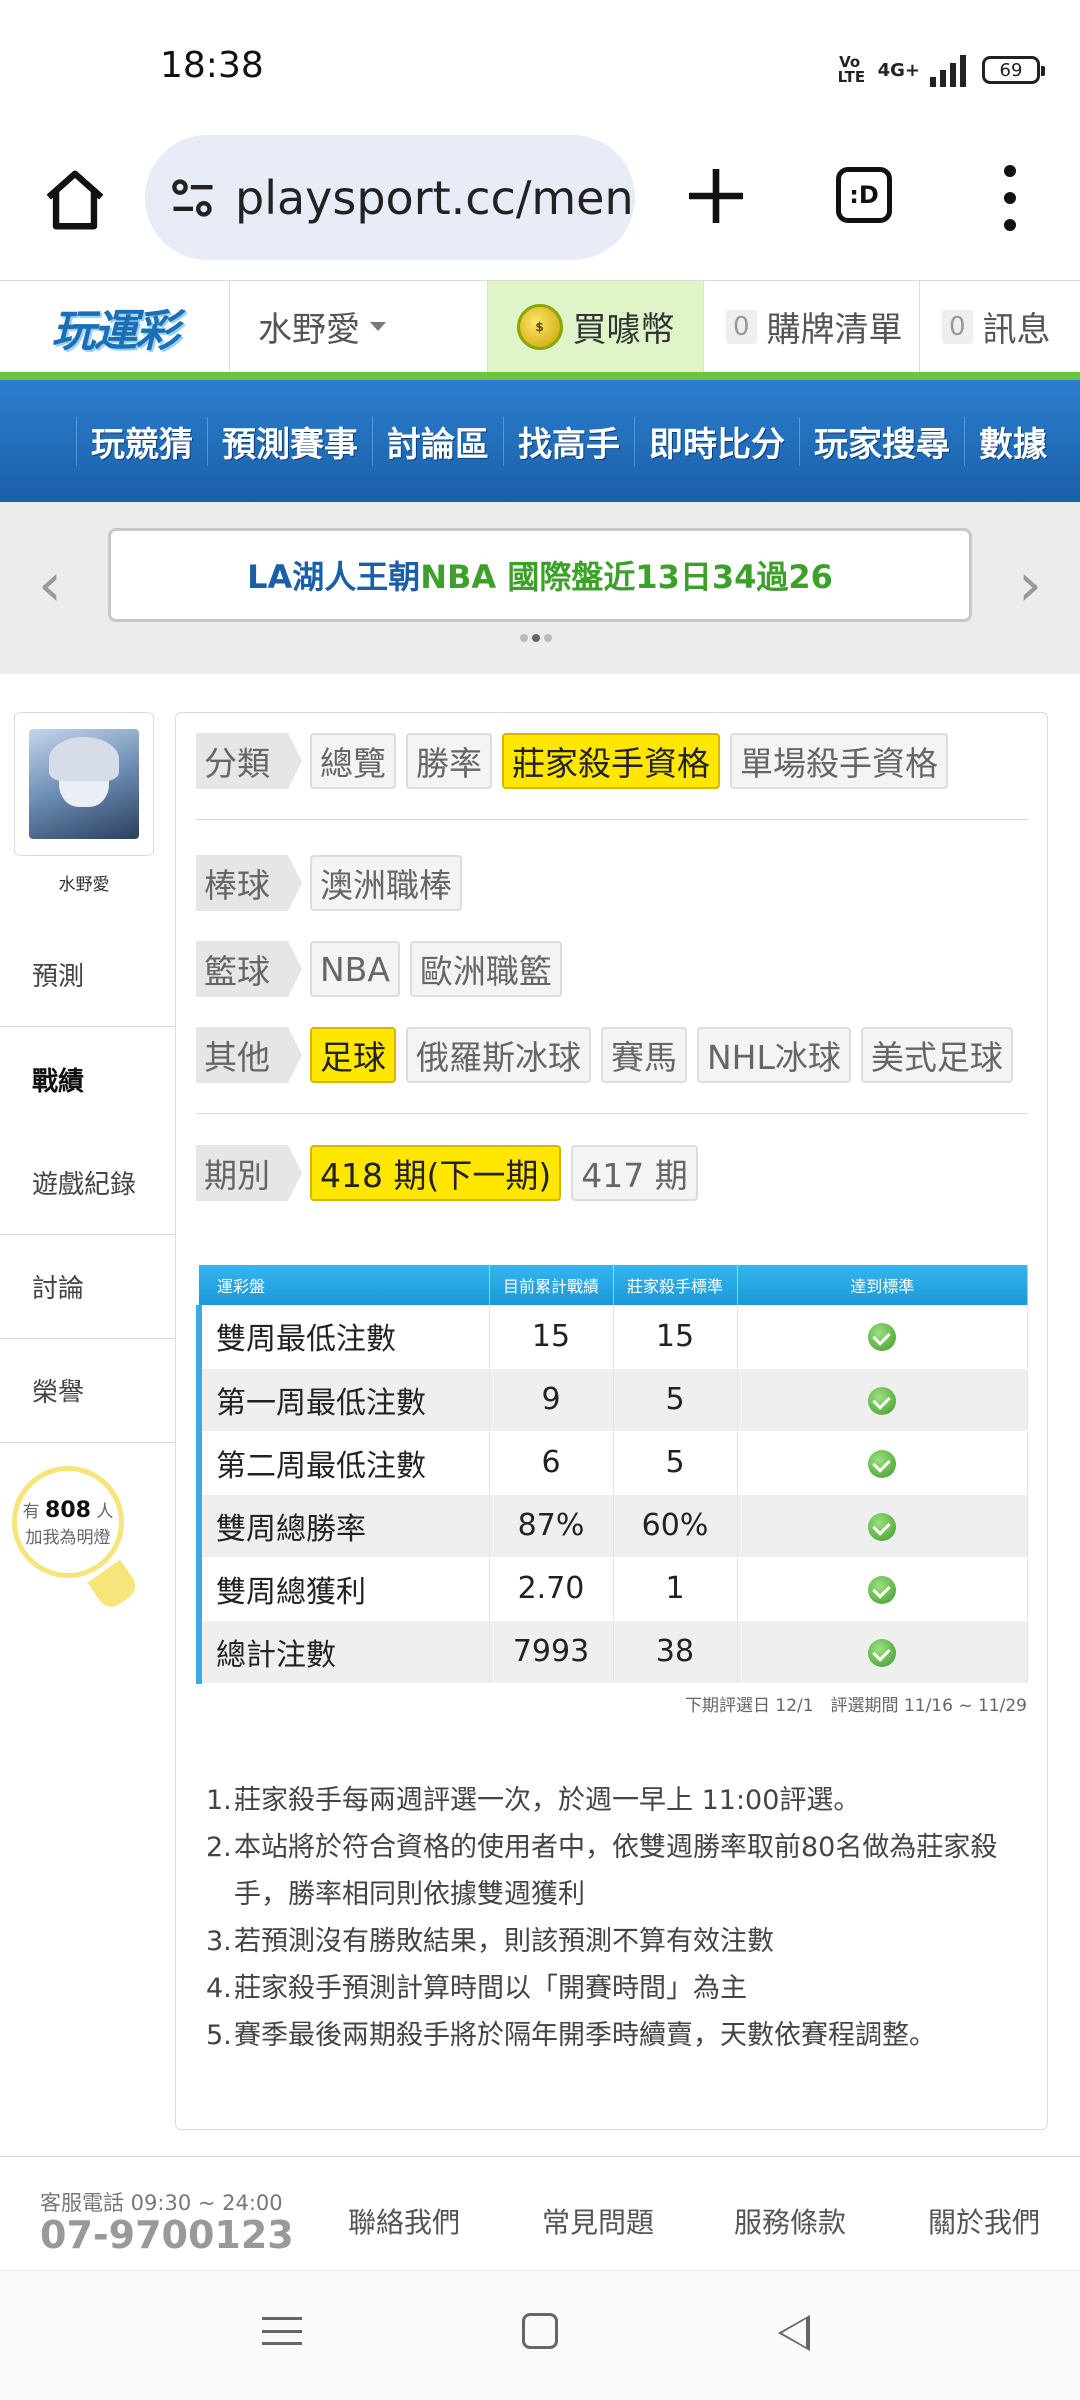  I want to click on table-row: 第一周最低注數 9 5, so click(612, 1400).